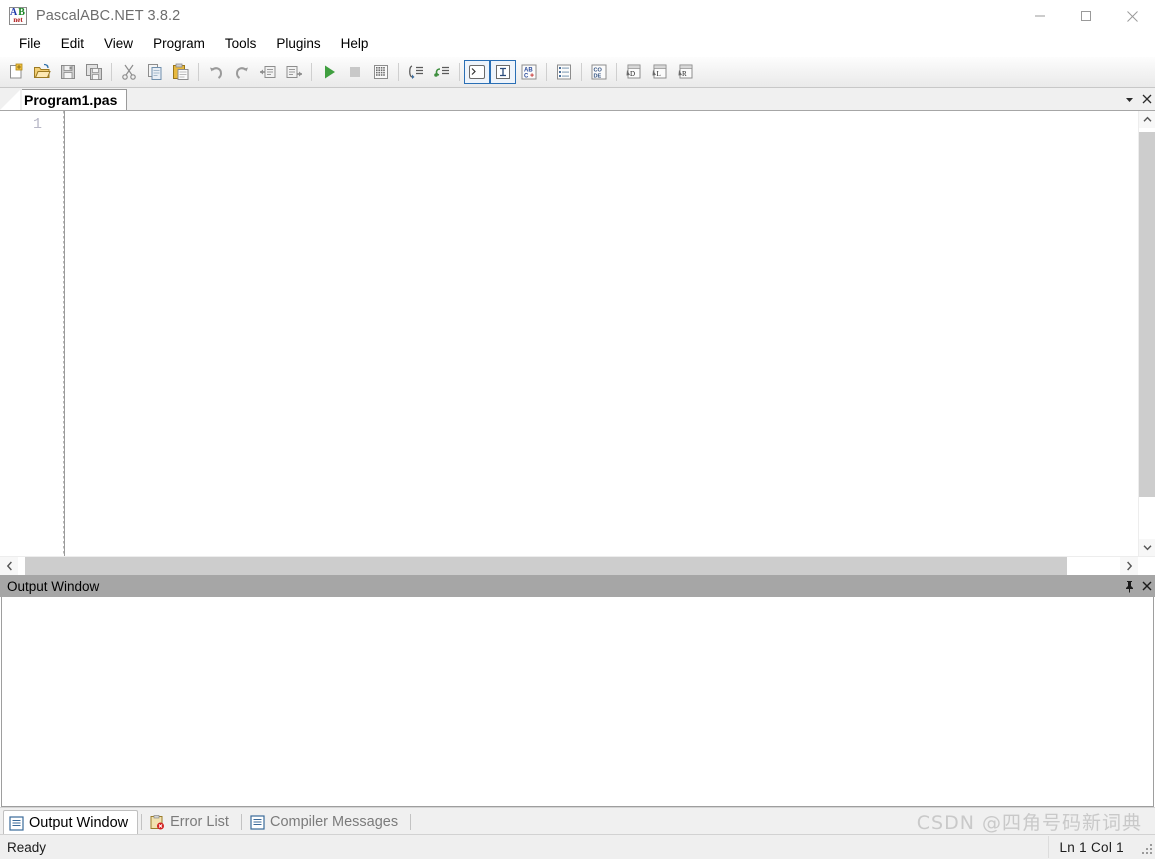  I want to click on tab-list-dropdown-button, so click(1129, 99).